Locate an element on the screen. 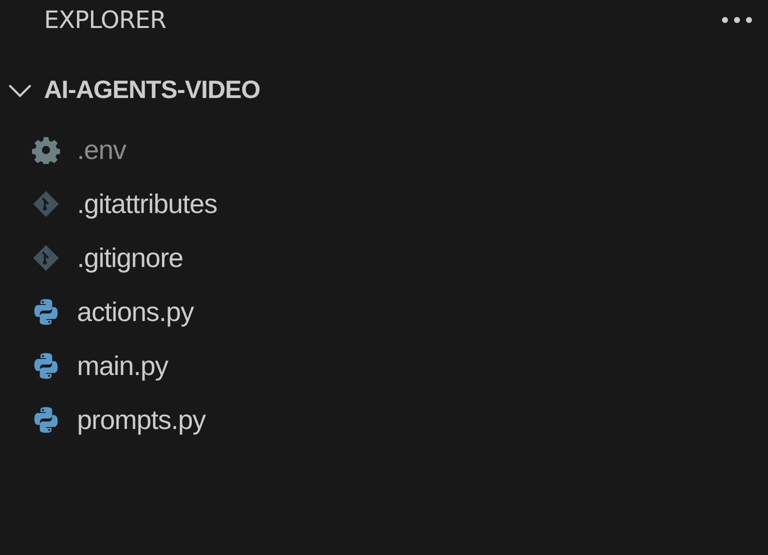 Image resolution: width=768 pixels, height=555 pixels. file-item: prompts.py is located at coordinates (384, 420).